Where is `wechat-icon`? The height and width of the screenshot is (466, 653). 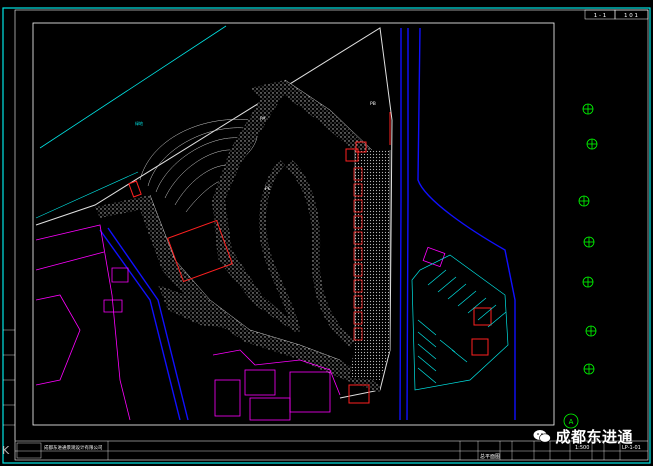 wechat-icon is located at coordinates (542, 436).